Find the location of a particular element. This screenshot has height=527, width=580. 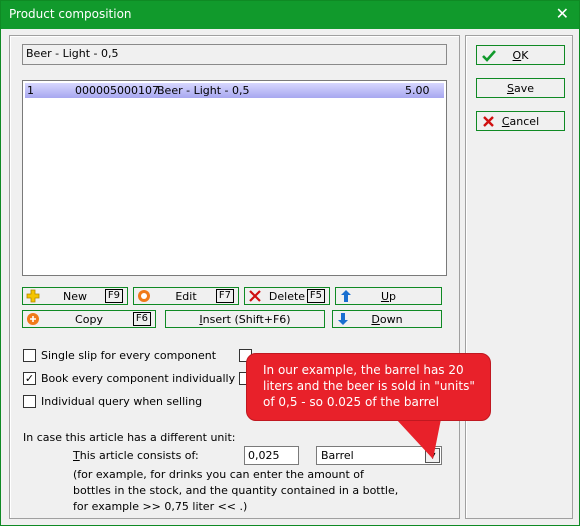

cancel-button: Cancel is located at coordinates (520, 121).